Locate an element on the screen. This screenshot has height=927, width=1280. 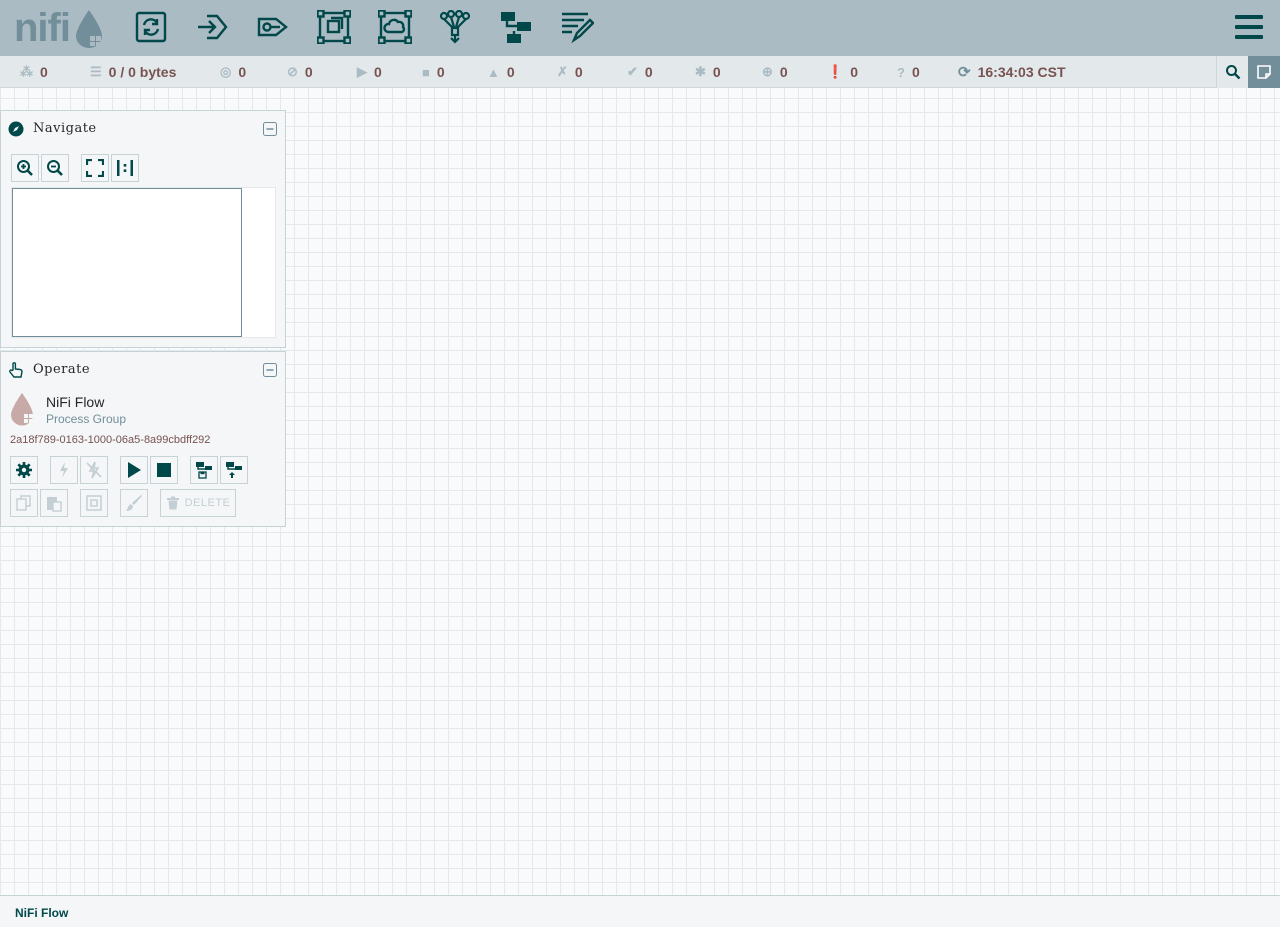
transmitting-count: 0 is located at coordinates (242, 72).